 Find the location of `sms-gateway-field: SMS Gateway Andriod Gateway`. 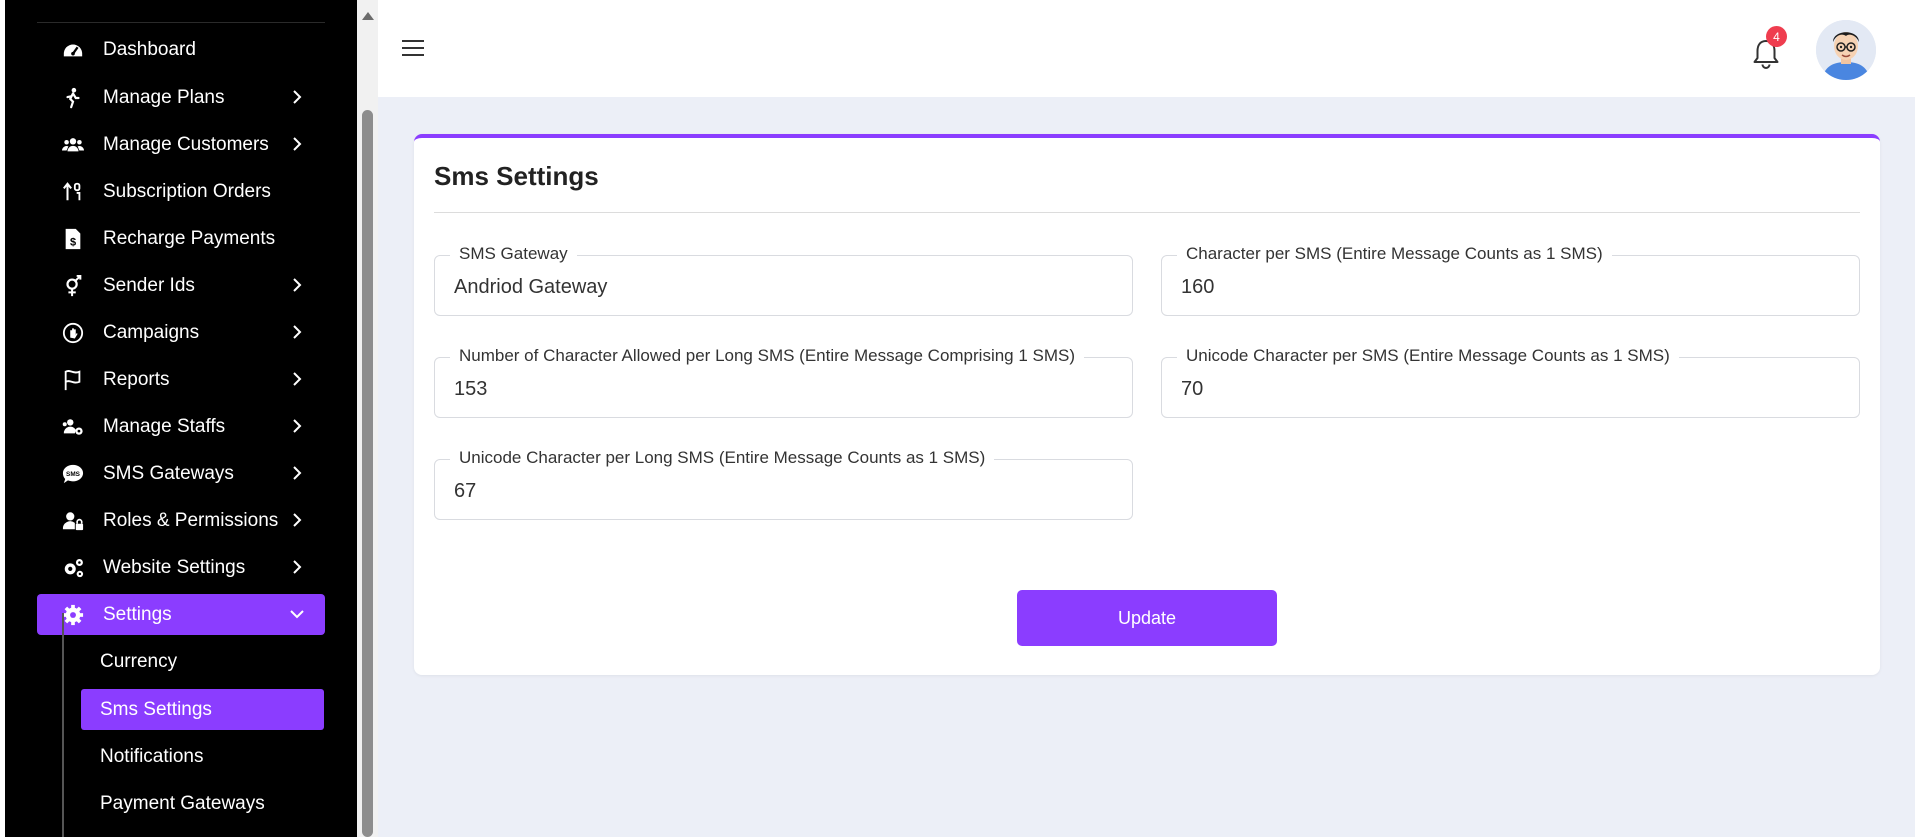

sms-gateway-field: SMS Gateway Andriod Gateway is located at coordinates (783, 280).